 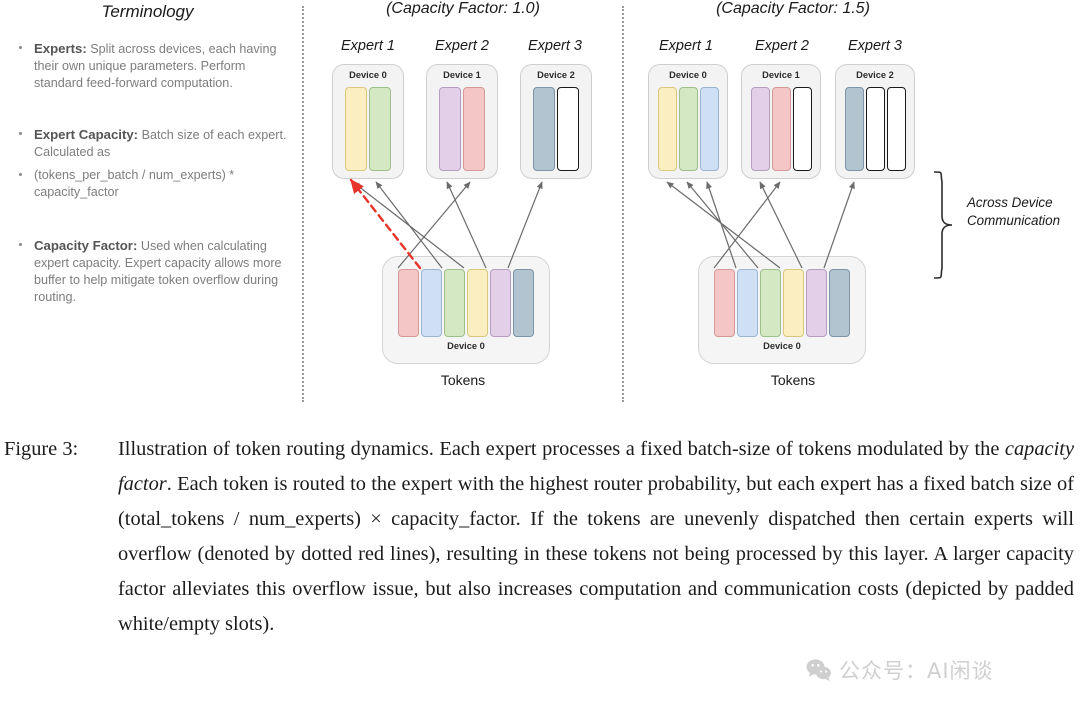 I want to click on panel-title: (Capacity Factor: 1.5), so click(x=793, y=8).